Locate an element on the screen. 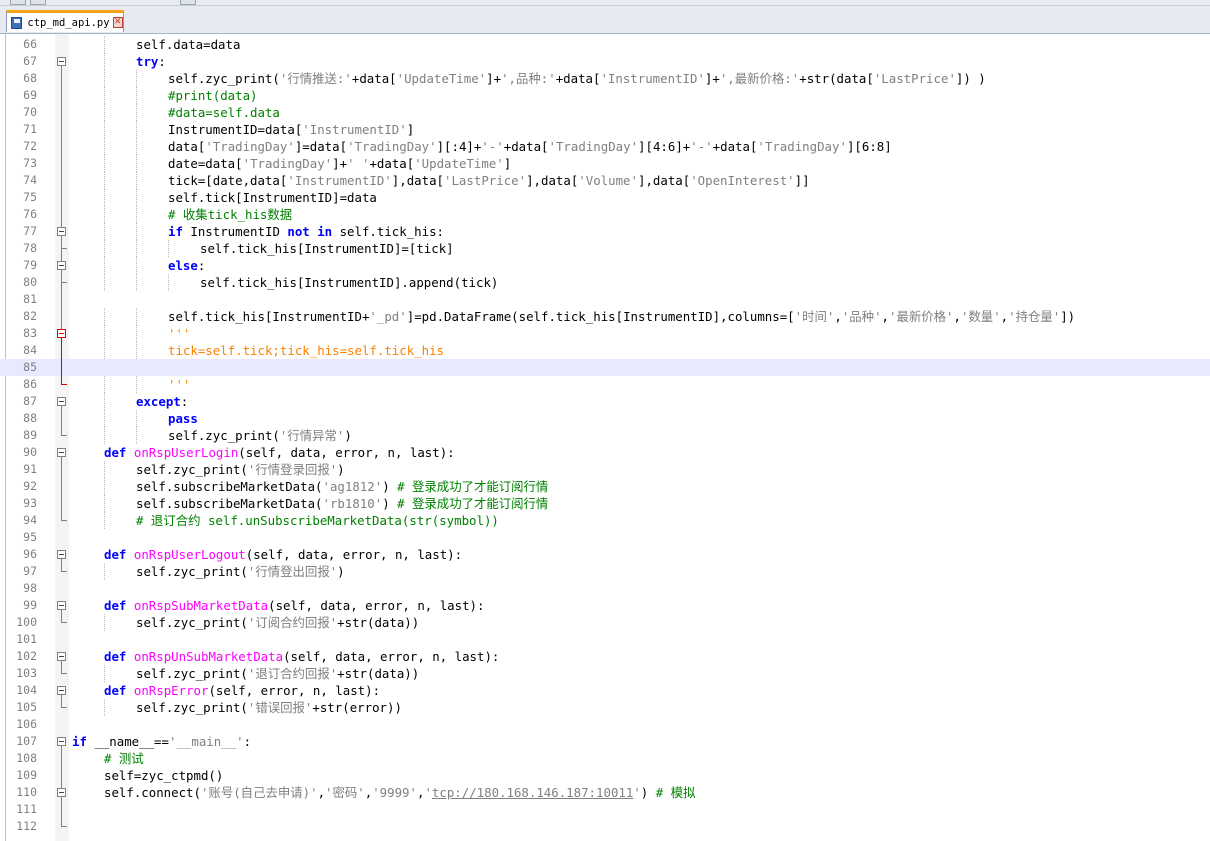 This screenshot has width=1210, height=841. code-line: 108 # 测试 is located at coordinates (605, 758).